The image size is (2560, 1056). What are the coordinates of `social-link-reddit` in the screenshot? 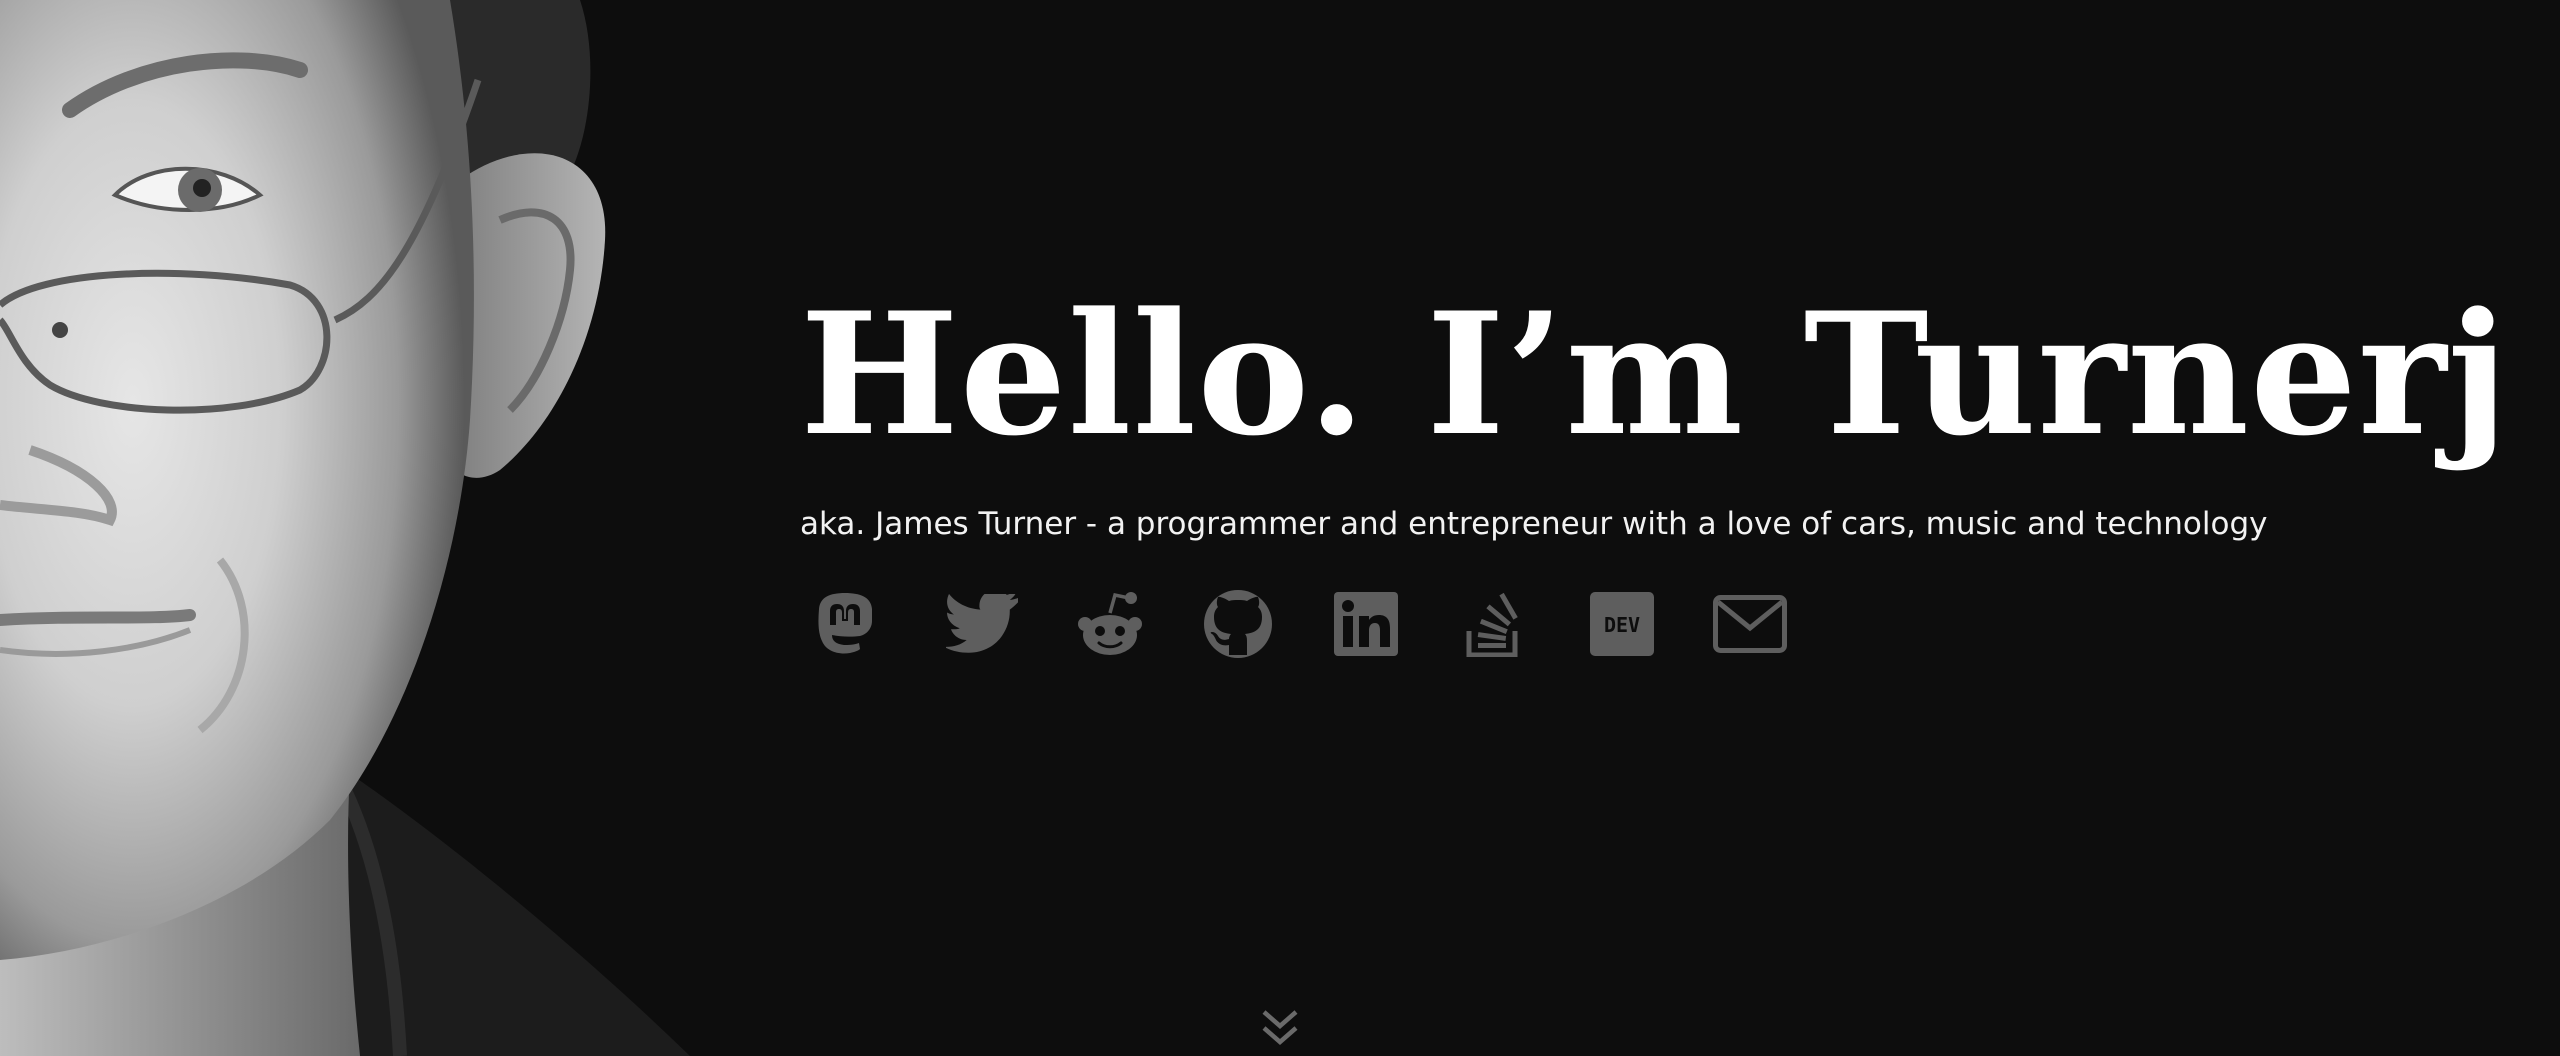 It's located at (1110, 624).